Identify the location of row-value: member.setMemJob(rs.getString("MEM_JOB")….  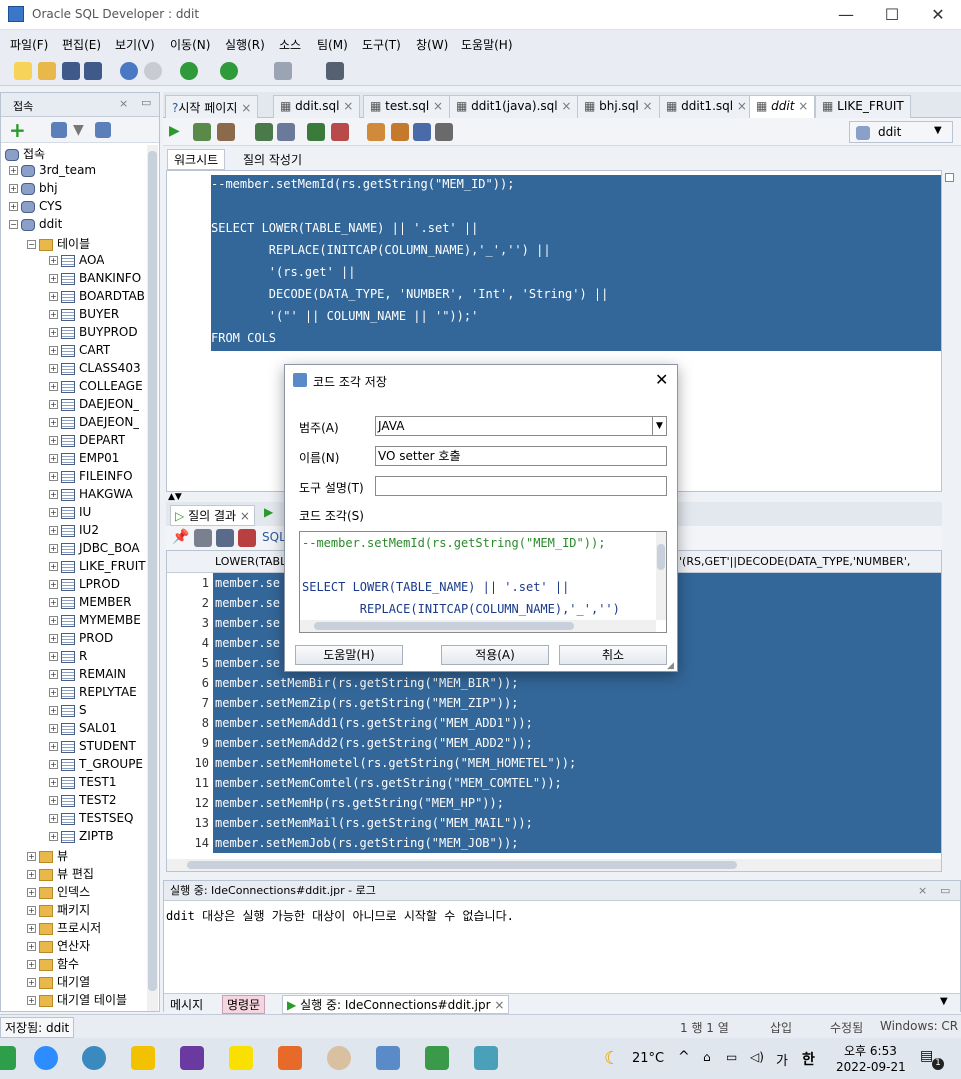
(577, 843).